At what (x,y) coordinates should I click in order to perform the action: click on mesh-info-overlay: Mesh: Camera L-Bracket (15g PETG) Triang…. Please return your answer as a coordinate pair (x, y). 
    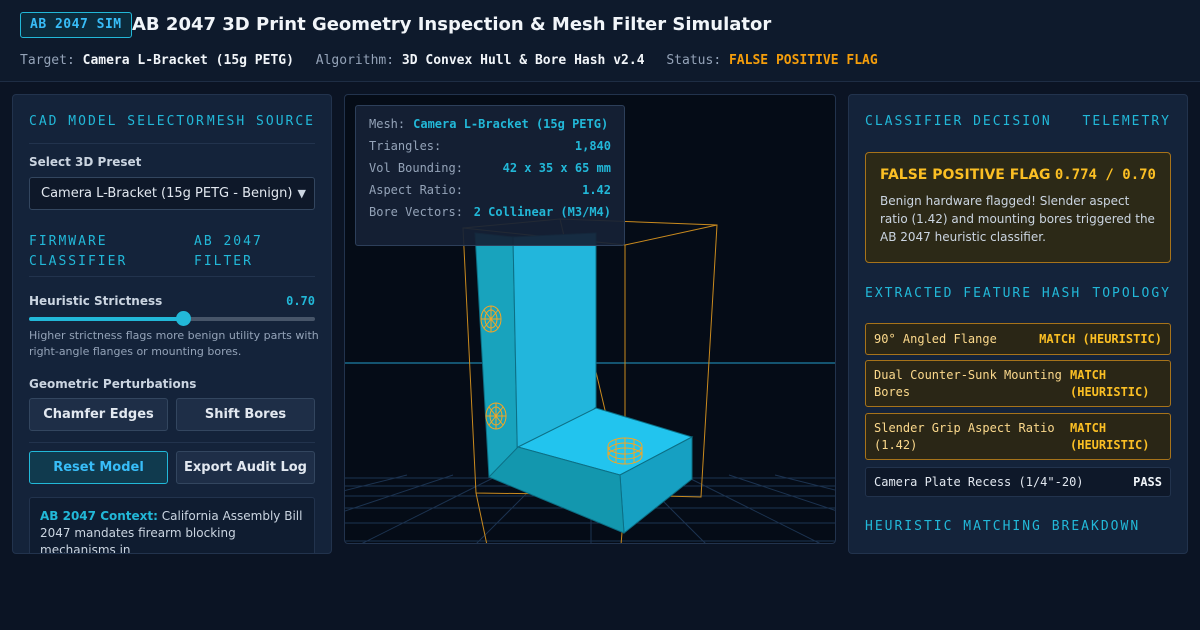
    Looking at the image, I should click on (490, 175).